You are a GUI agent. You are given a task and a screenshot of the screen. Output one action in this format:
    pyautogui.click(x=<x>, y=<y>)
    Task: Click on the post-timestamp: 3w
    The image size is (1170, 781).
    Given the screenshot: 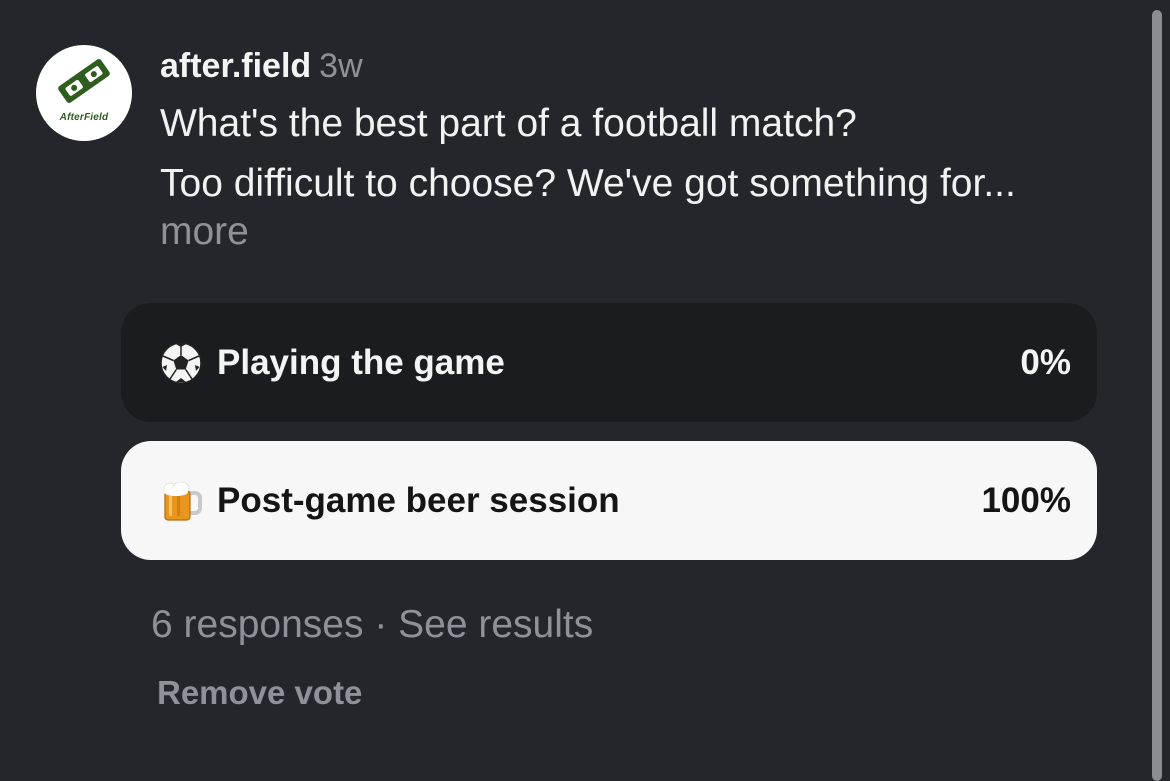 What is the action you would take?
    pyautogui.click(x=341, y=66)
    